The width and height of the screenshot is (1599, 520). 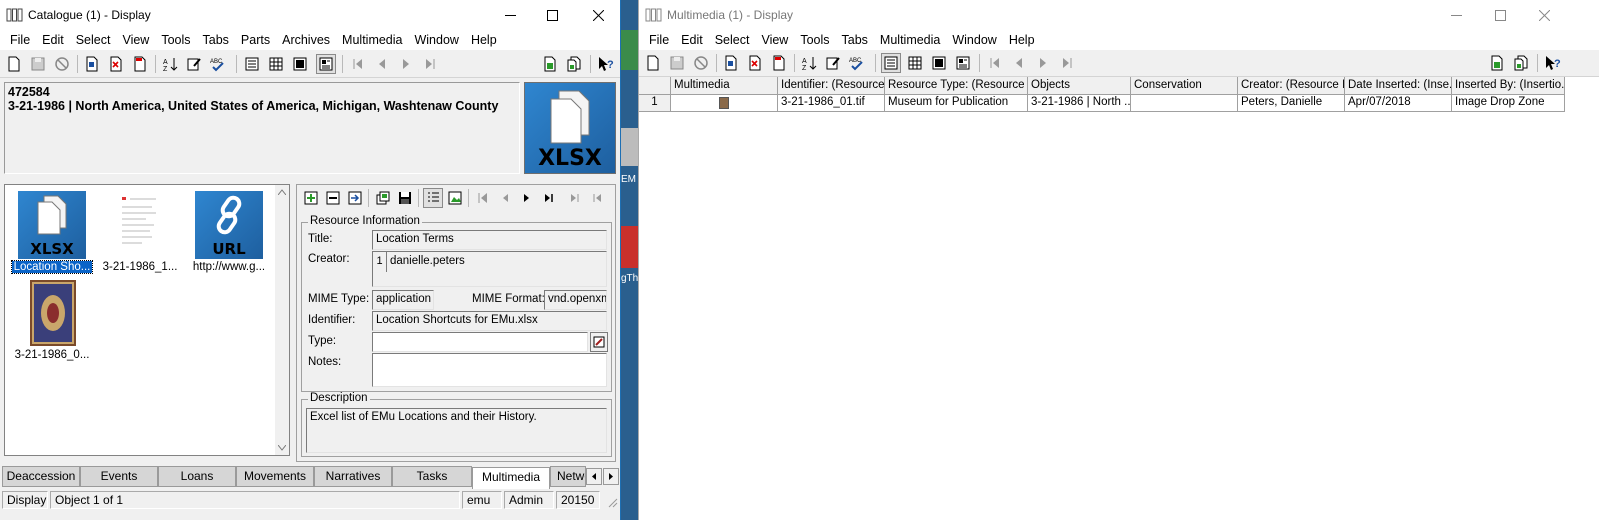 I want to click on inserted-by-cell: Image Drop Zone, so click(x=1508, y=103).